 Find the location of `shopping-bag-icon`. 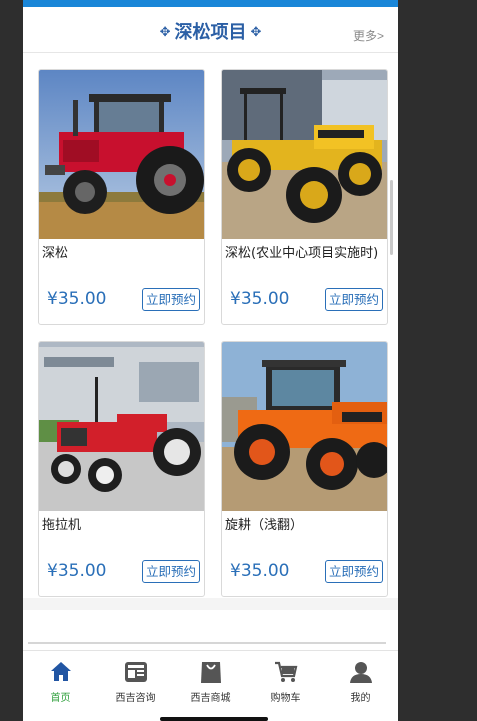

shopping-bag-icon is located at coordinates (210, 672).